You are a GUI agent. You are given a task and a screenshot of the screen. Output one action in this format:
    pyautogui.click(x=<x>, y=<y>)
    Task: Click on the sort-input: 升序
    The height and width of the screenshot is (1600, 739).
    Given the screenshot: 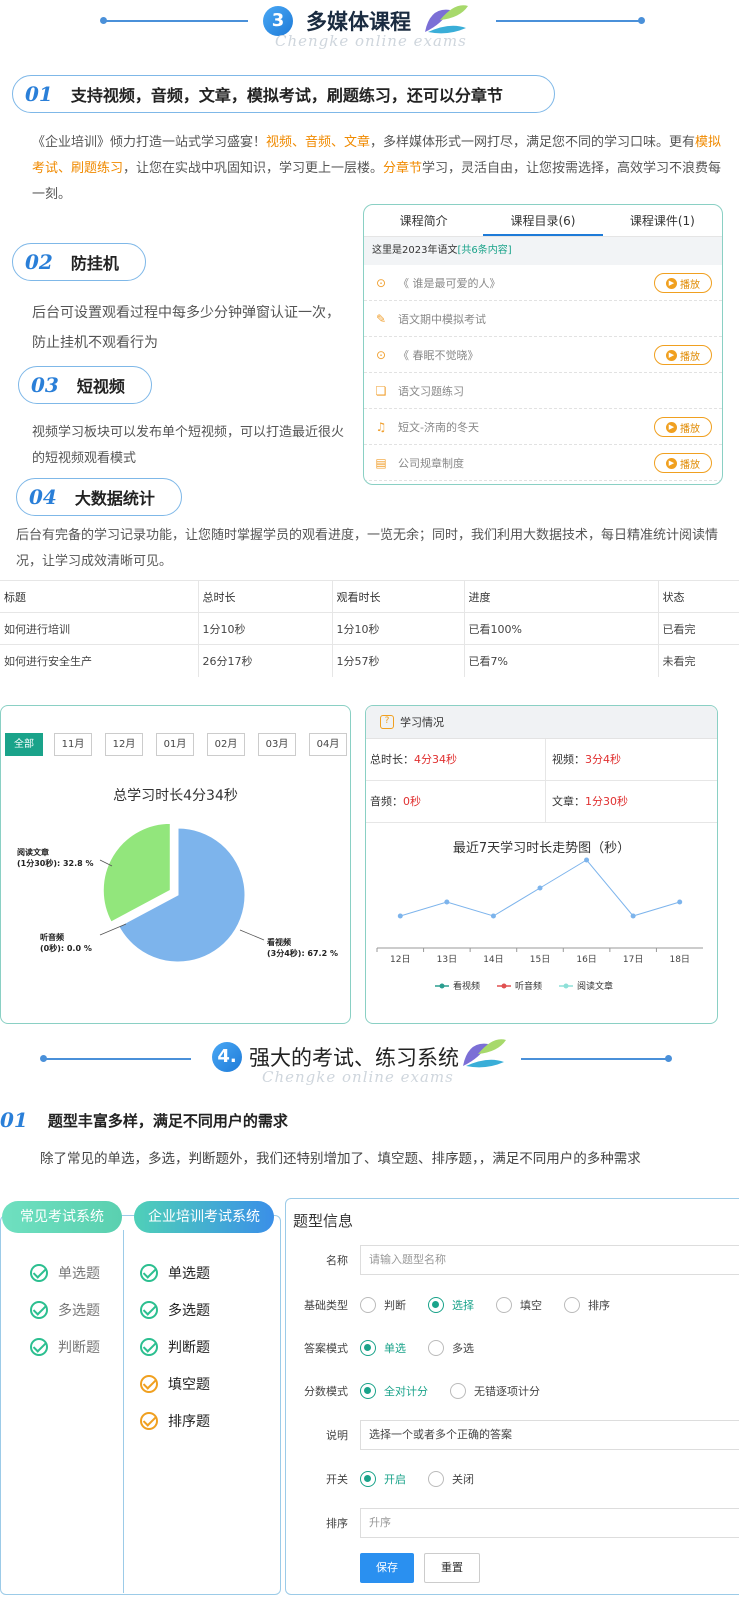 What is the action you would take?
    pyautogui.click(x=549, y=1523)
    